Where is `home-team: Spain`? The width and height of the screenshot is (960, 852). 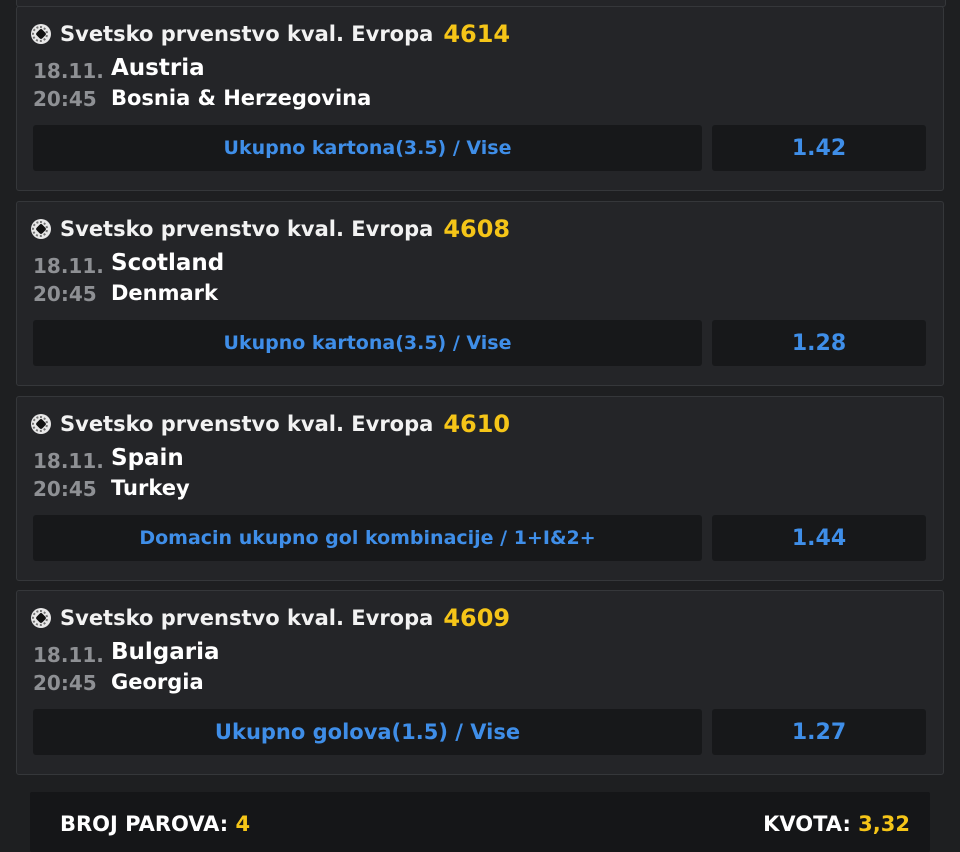 home-team: Spain is located at coordinates (147, 458).